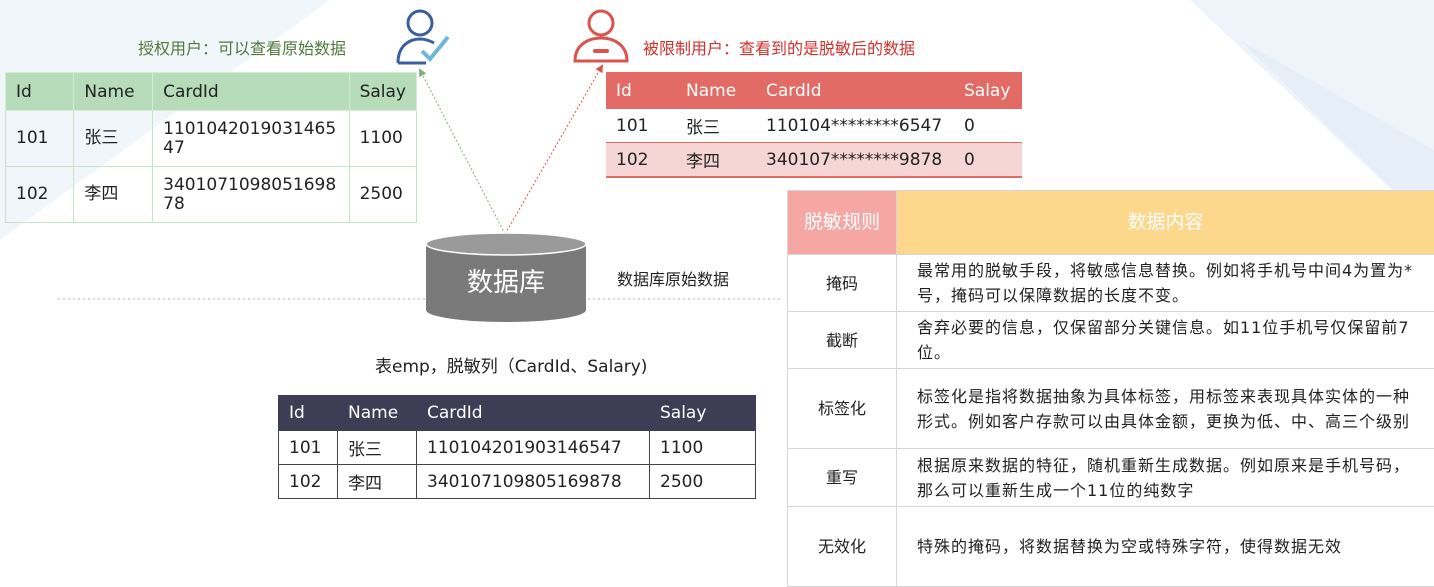 The width and height of the screenshot is (1434, 587). What do you see at coordinates (842, 340) in the screenshot?
I see `rule-name: 截断` at bounding box center [842, 340].